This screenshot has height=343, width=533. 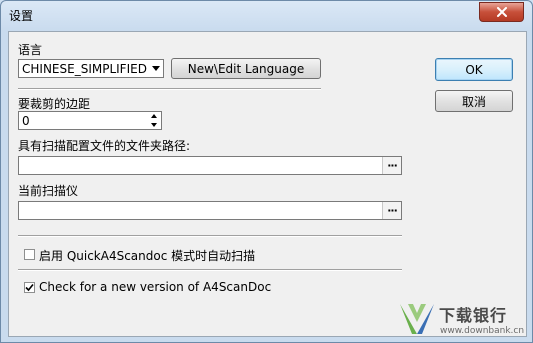 I want to click on close-button, so click(x=501, y=12).